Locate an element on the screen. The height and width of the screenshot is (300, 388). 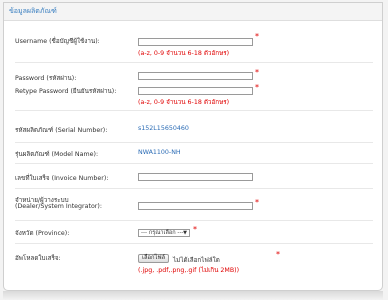
no-file-chosen-text: ไม่ได้เลือกไฟล์ใด is located at coordinates (196, 260).